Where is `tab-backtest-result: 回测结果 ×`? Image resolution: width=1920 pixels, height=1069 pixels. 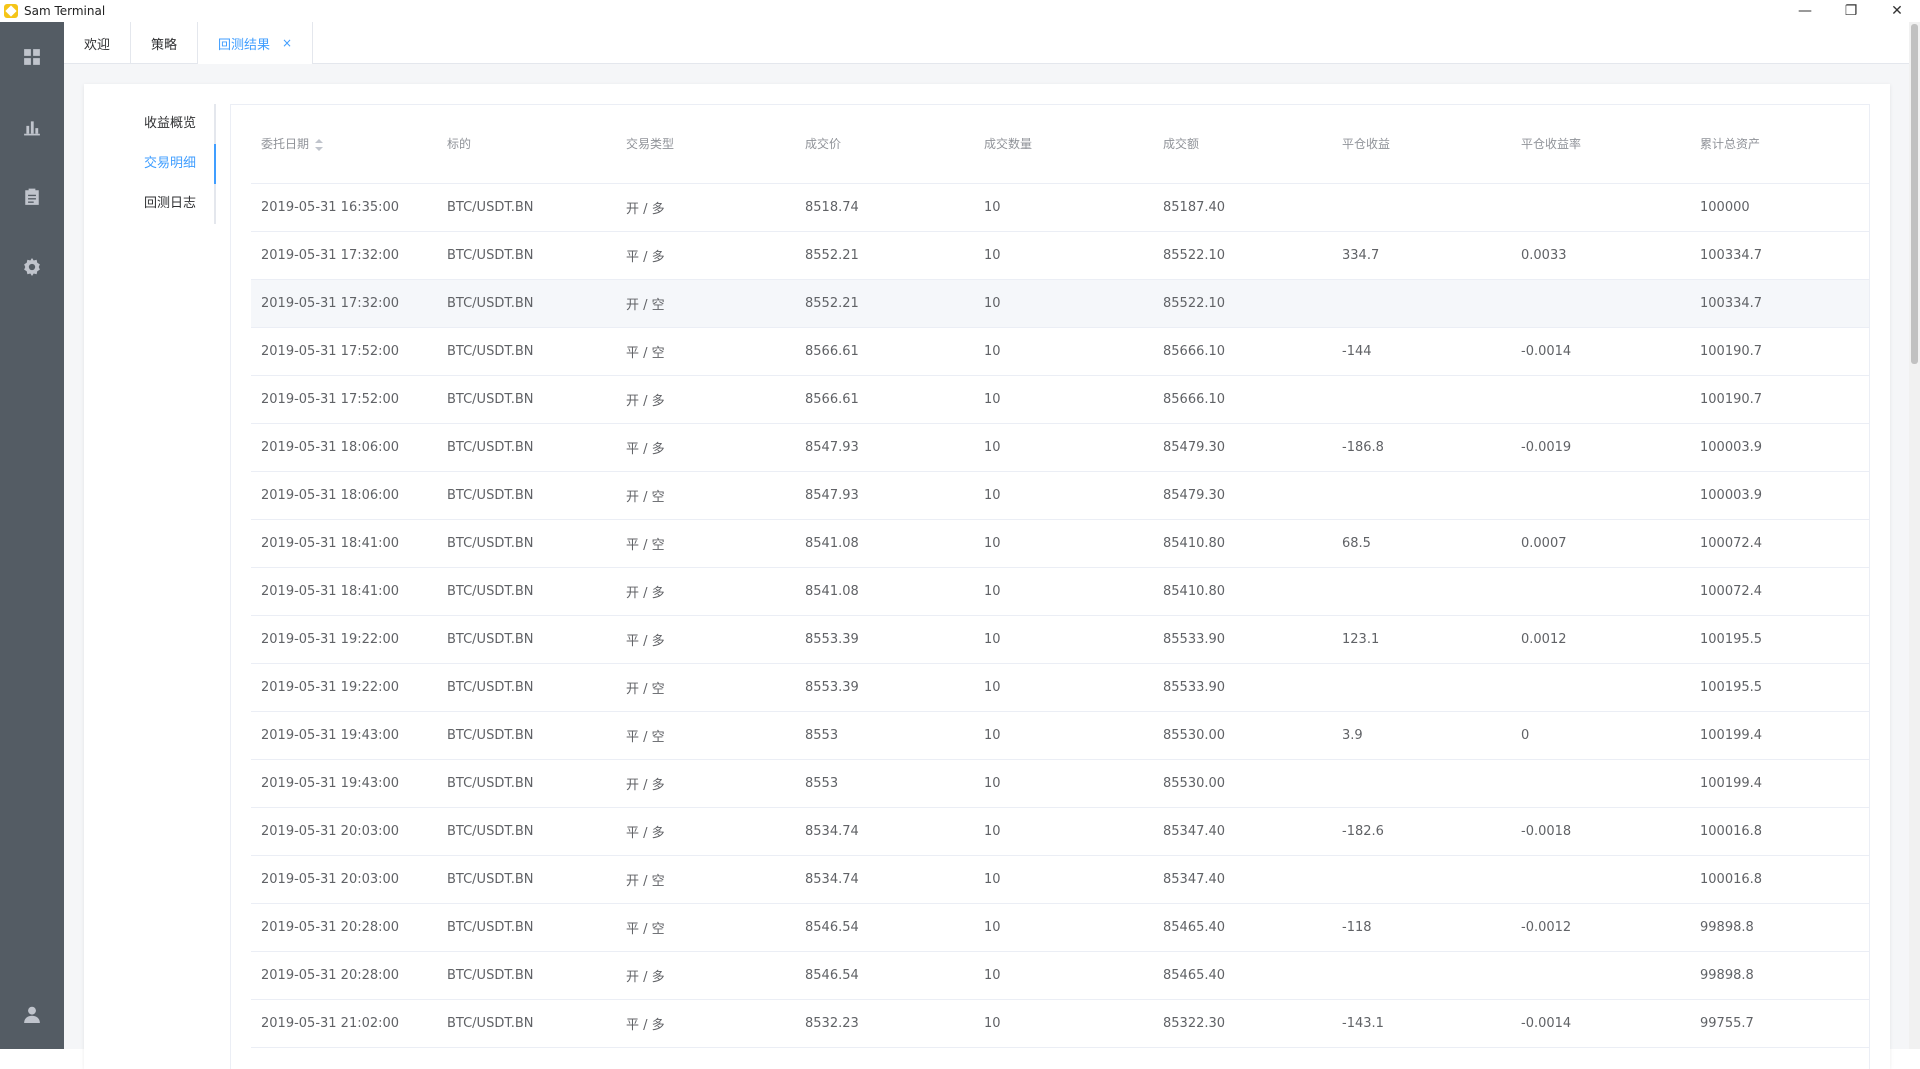 tab-backtest-result: 回测结果 × is located at coordinates (256, 43).